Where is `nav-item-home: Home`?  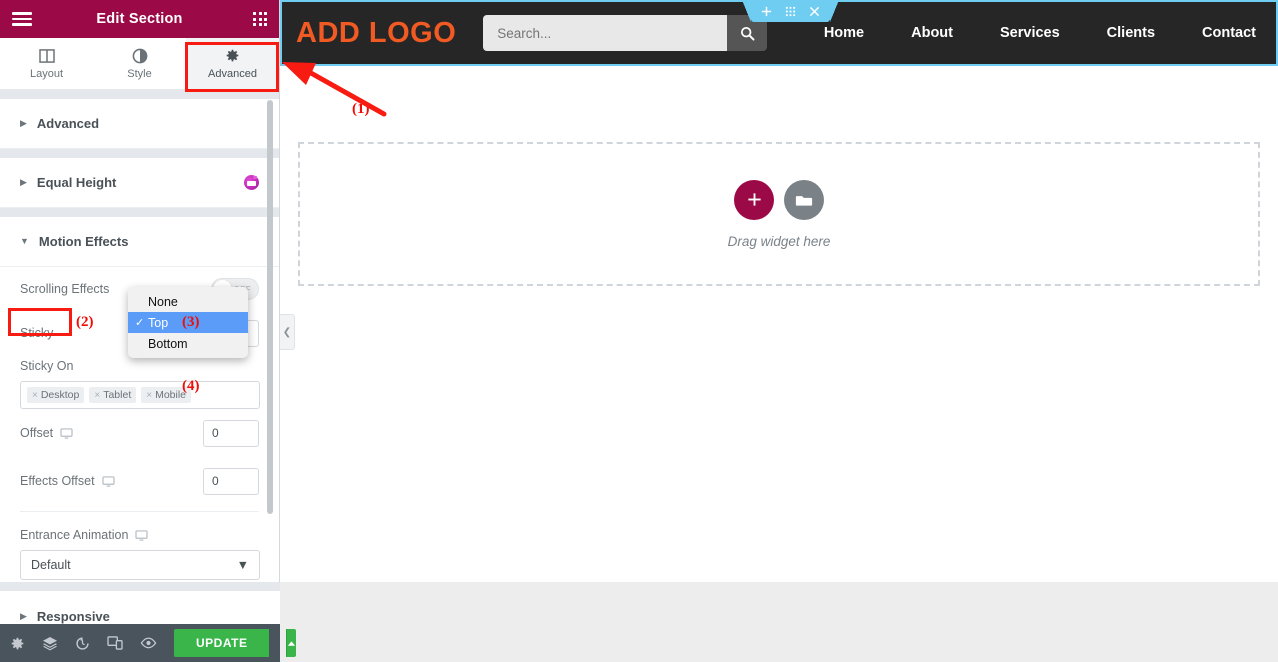 nav-item-home: Home is located at coordinates (844, 33).